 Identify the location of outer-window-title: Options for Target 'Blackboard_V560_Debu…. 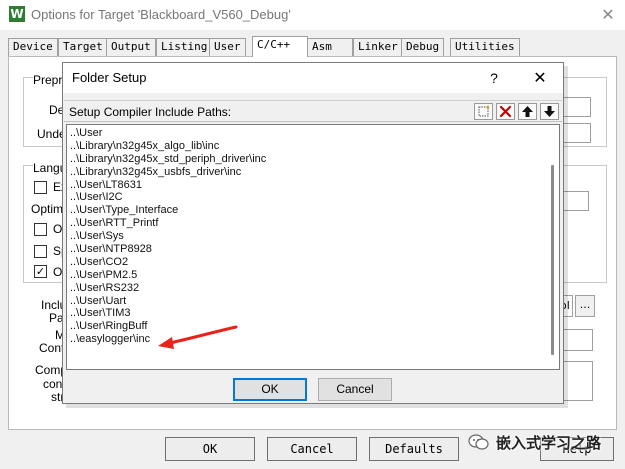
(161, 14).